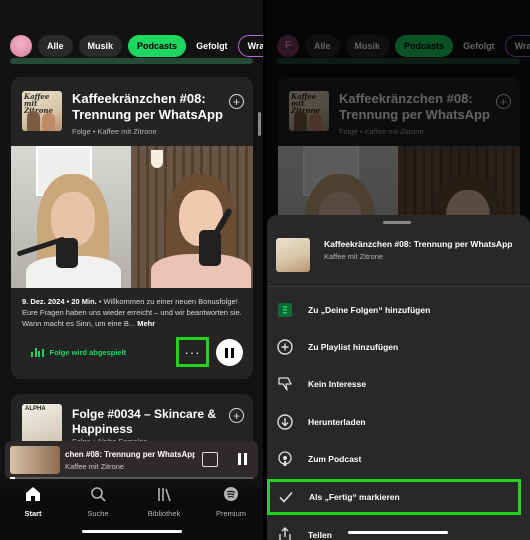 This screenshot has height=540, width=530. I want to click on podcast-cover-2: ALPHA, so click(42, 424).